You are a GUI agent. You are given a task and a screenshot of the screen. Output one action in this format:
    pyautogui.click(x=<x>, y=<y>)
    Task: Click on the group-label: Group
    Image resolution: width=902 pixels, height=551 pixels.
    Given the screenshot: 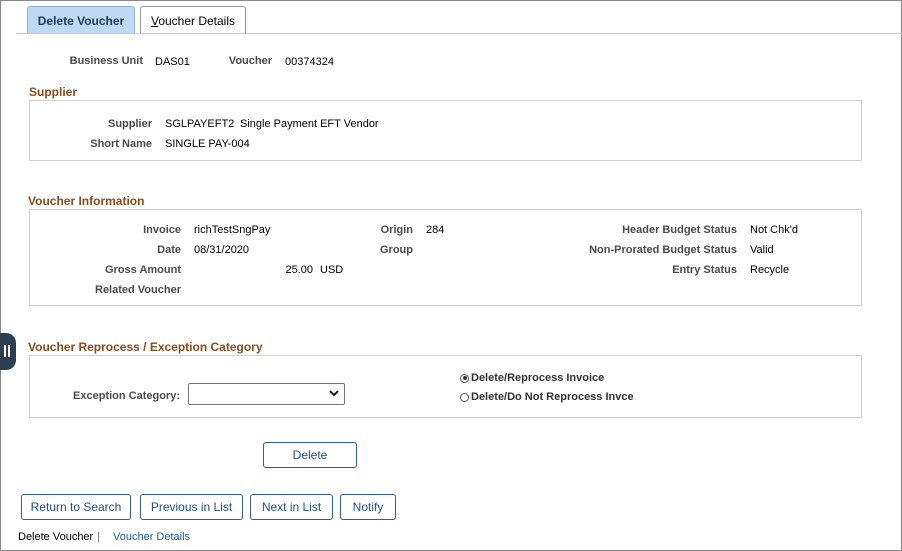 What is the action you would take?
    pyautogui.click(x=396, y=250)
    